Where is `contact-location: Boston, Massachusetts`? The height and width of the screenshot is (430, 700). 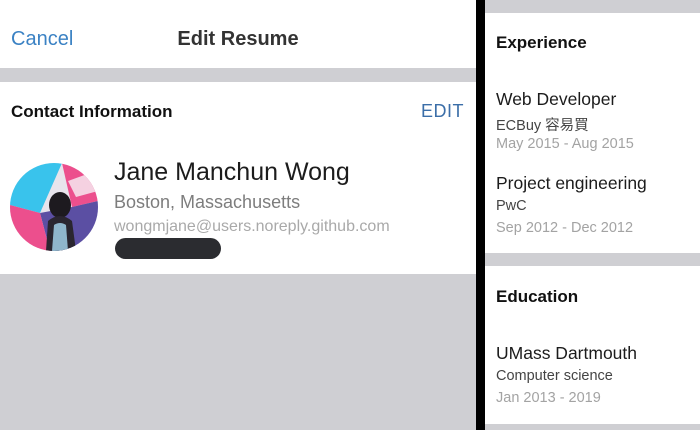
contact-location: Boston, Massachusetts is located at coordinates (207, 202).